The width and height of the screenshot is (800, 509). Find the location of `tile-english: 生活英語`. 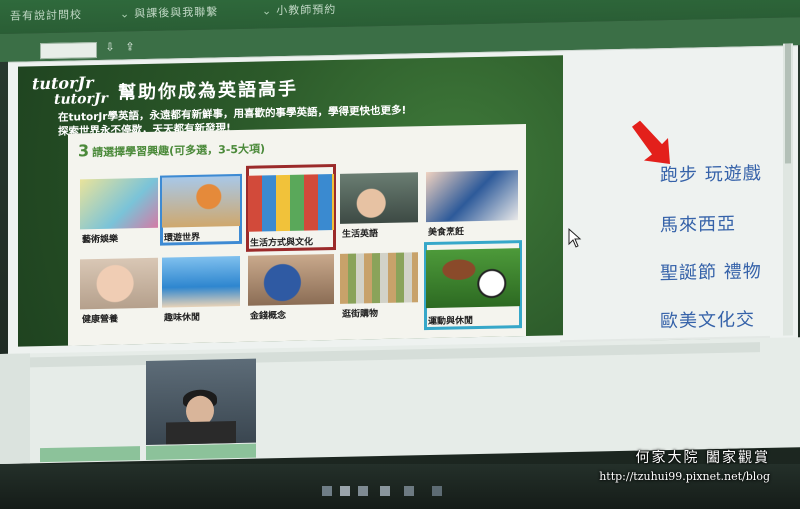

tile-english: 生活英語 is located at coordinates (379, 206).